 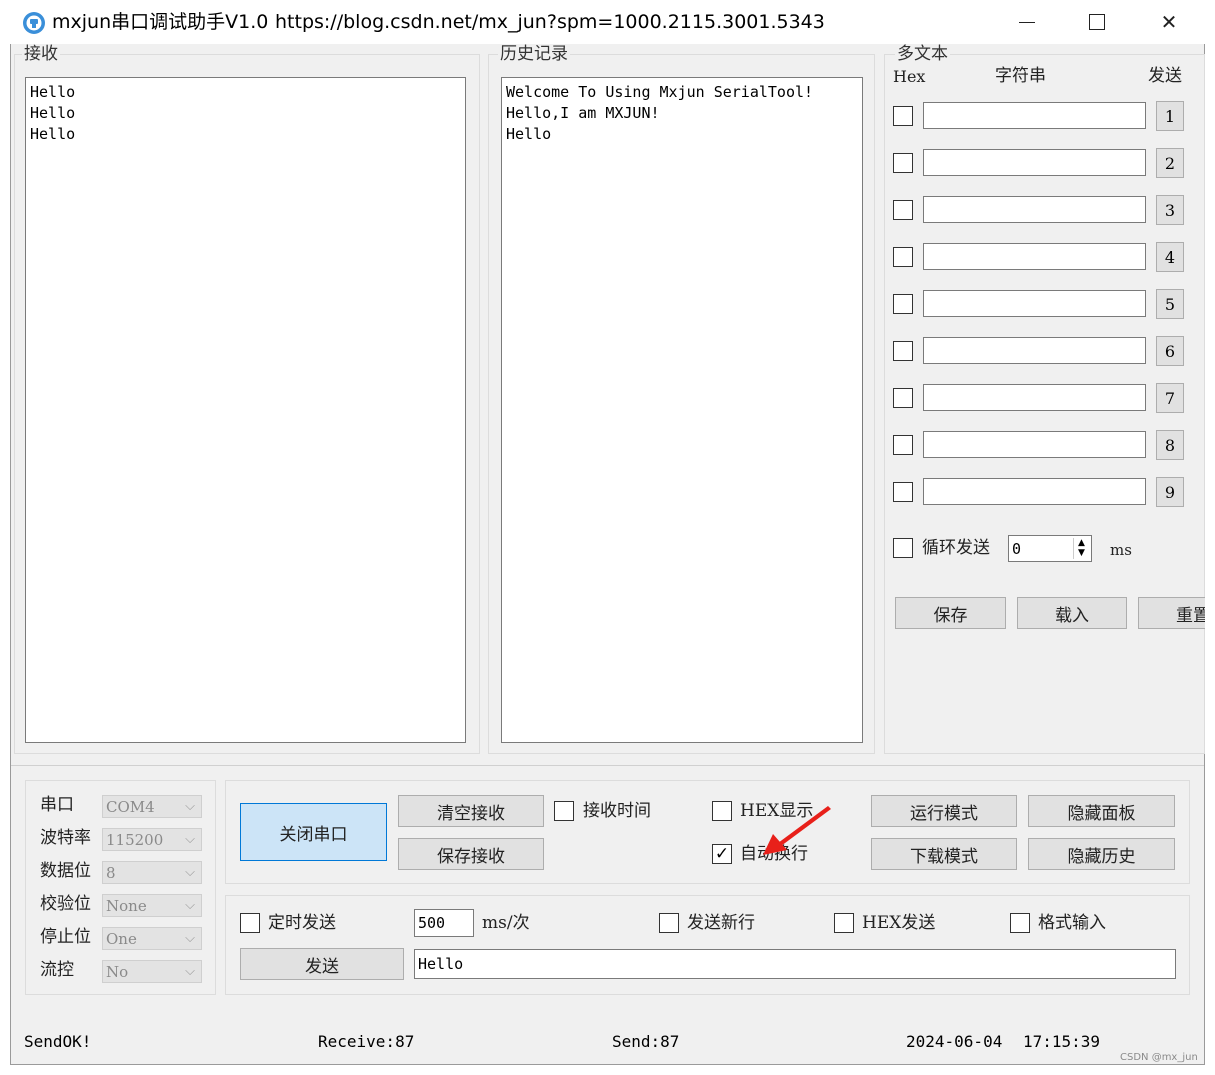 What do you see at coordinates (57, 970) in the screenshot?
I see `port-setting-label: 流控` at bounding box center [57, 970].